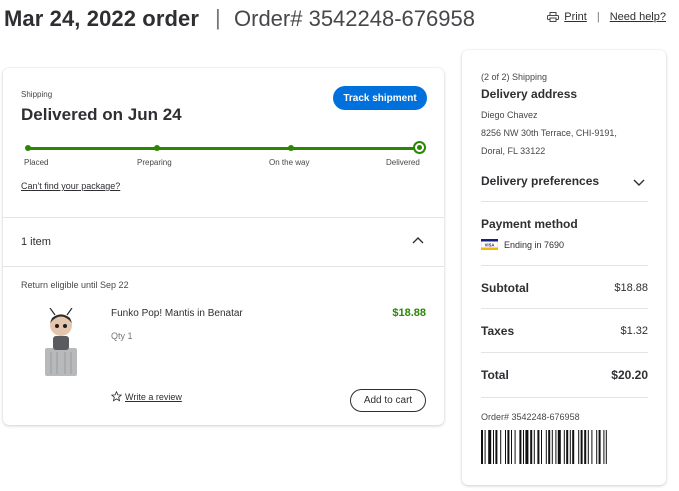  Describe the element at coordinates (61, 342) in the screenshot. I see `product-image` at that location.